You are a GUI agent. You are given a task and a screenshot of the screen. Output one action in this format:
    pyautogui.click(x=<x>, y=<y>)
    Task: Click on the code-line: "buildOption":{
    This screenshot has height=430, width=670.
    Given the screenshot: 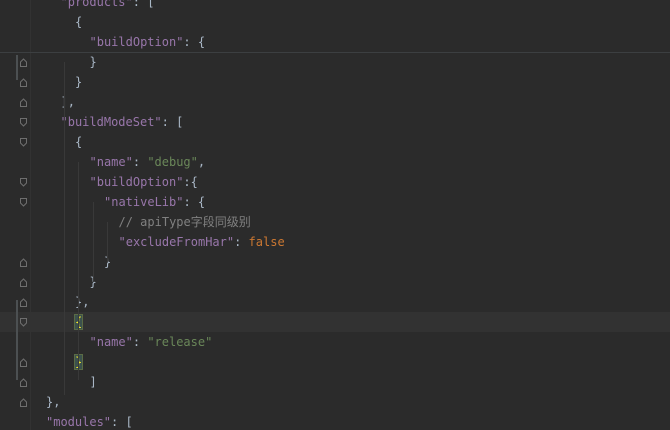 What is the action you would take?
    pyautogui.click(x=335, y=182)
    